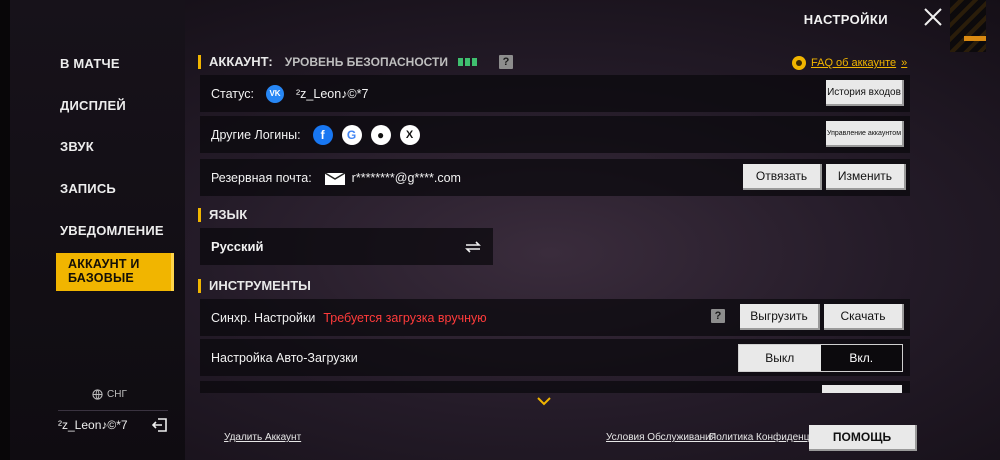  Describe the element at coordinates (284, 357) in the screenshot. I see `auto-download-label: Настройка Авто-Загрузки` at that location.